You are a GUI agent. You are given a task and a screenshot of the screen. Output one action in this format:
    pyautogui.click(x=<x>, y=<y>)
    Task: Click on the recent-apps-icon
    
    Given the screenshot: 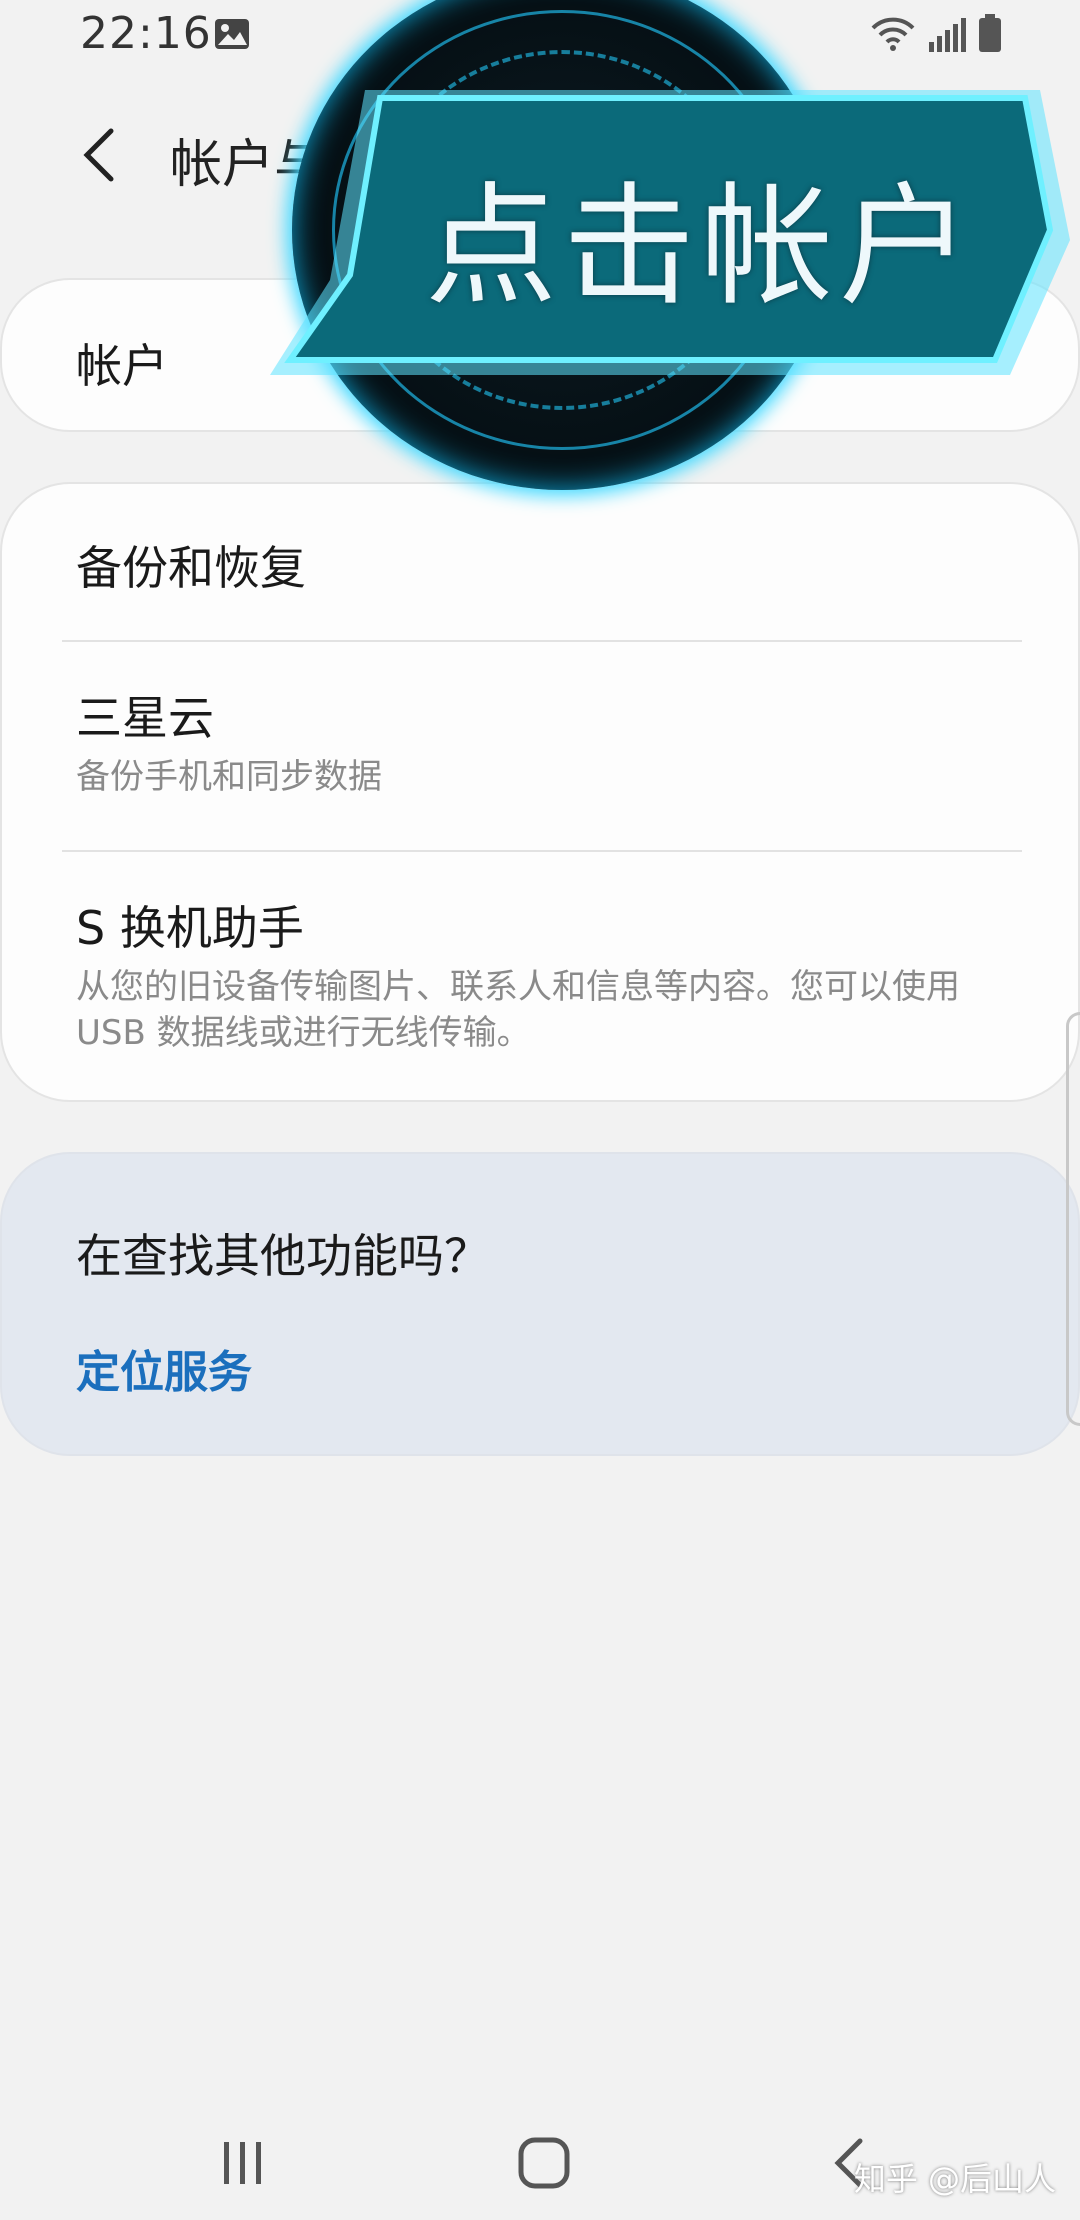 What is the action you would take?
    pyautogui.click(x=242, y=2163)
    